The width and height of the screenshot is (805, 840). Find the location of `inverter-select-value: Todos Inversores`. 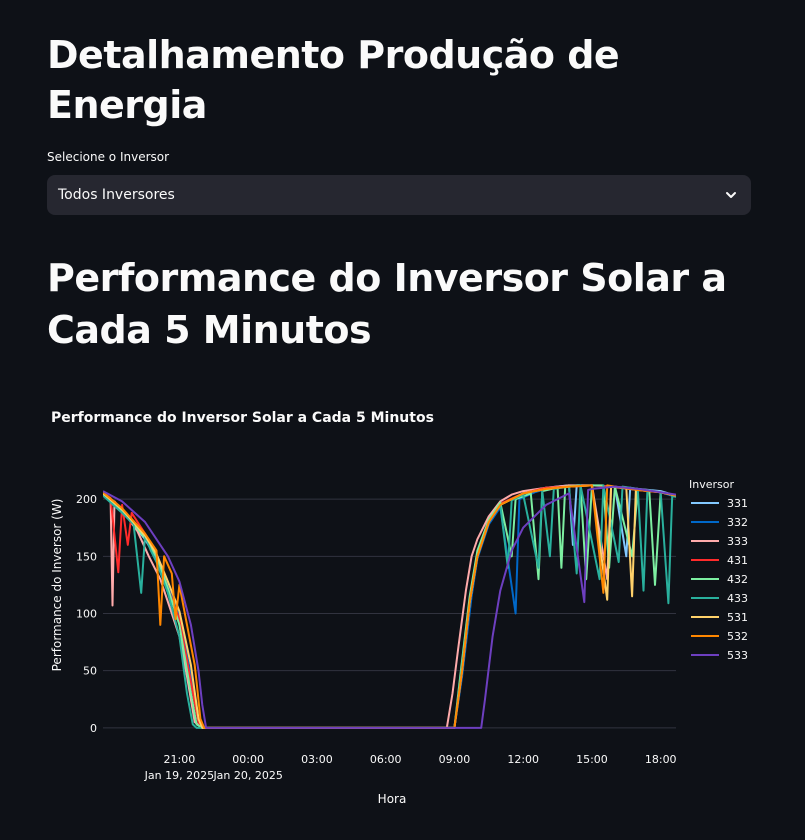

inverter-select-value: Todos Inversores is located at coordinates (116, 195).